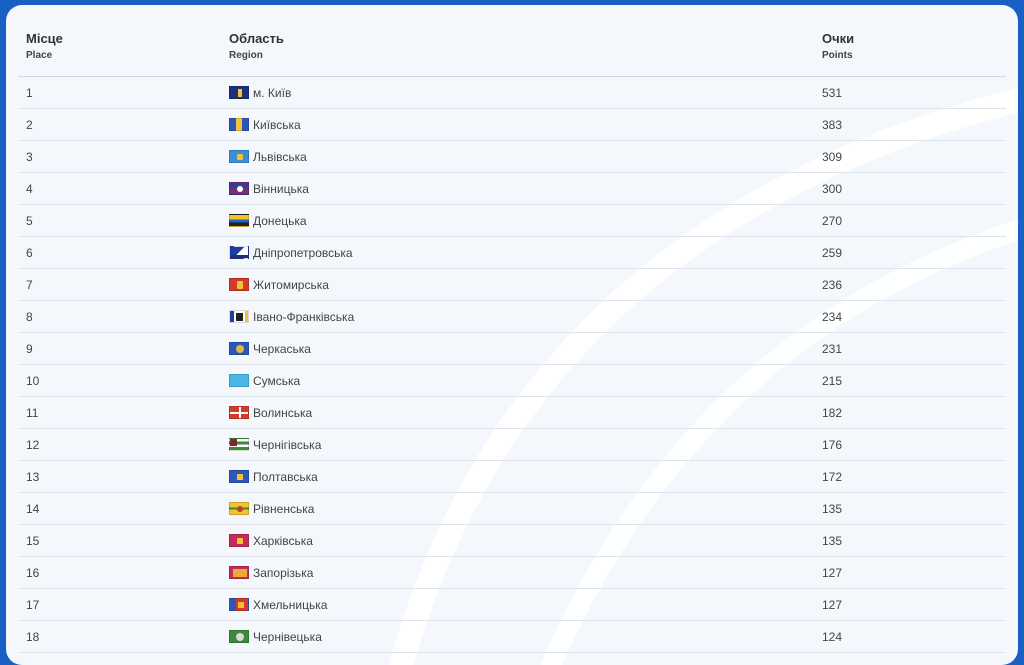  Describe the element at coordinates (838, 46) in the screenshot. I see `header-points: Очки Points` at that location.